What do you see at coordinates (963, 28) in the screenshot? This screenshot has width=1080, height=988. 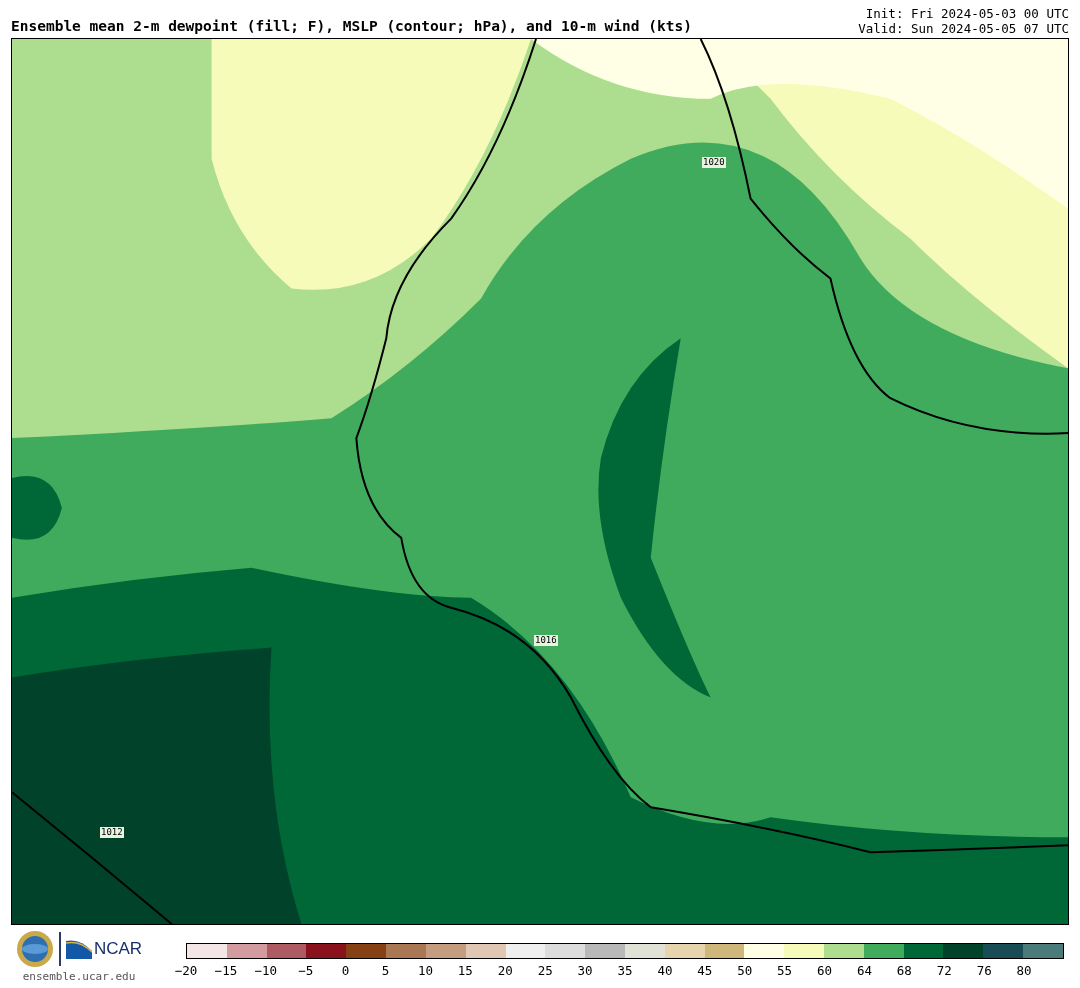 I see `valid-time: Valid: Sun 2024-05-05 07 UTC` at bounding box center [963, 28].